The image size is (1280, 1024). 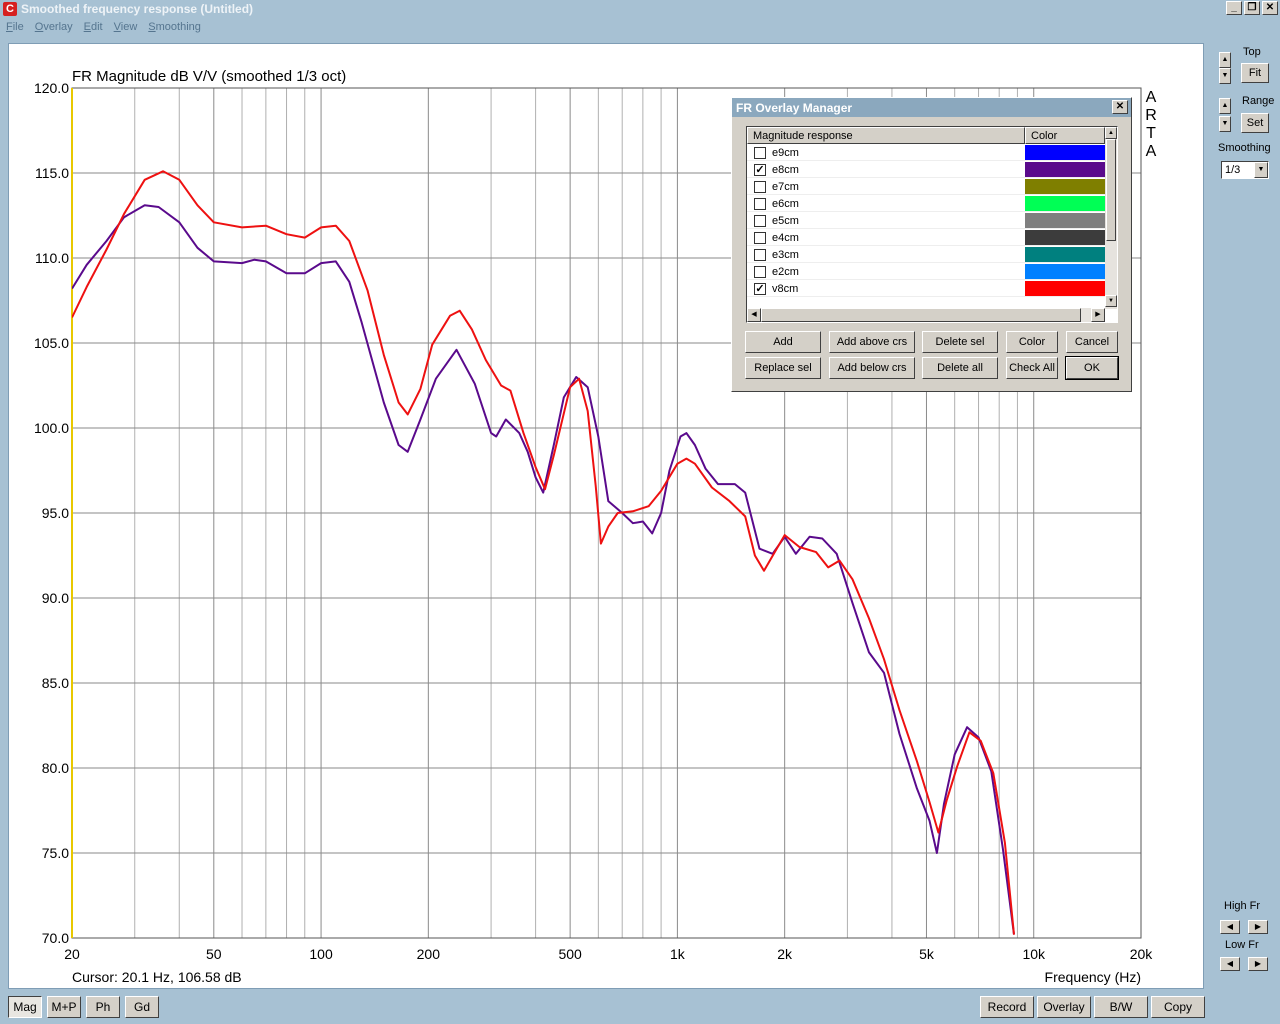 I want to click on window-title: Smoothed frequency response (Untitled), so click(x=137, y=9).